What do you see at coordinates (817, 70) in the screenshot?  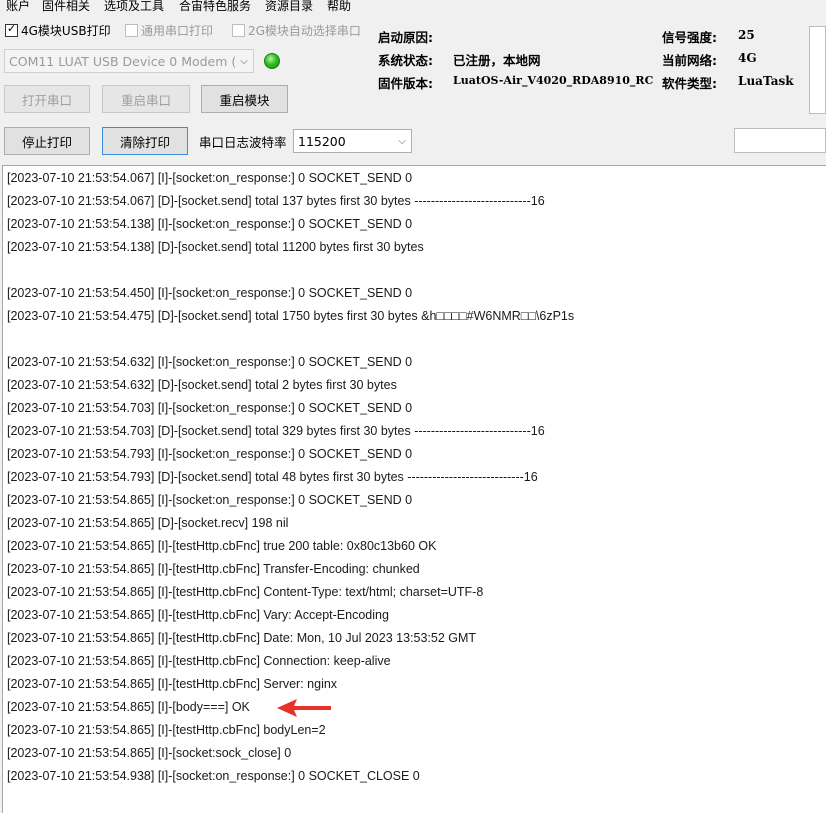 I see `side-panel` at bounding box center [817, 70].